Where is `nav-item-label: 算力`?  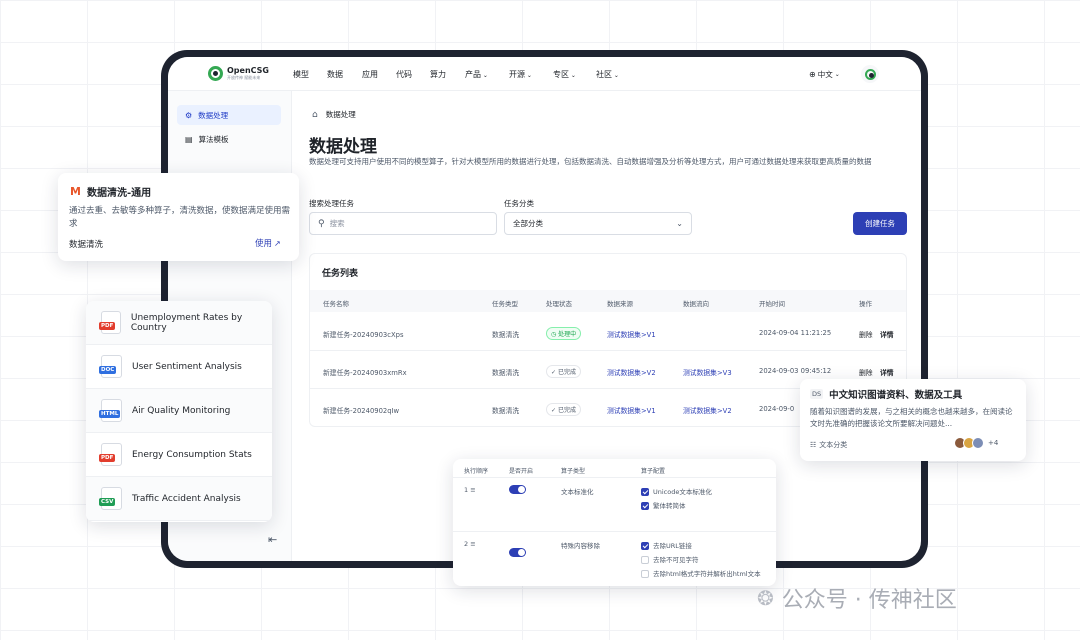
nav-item-label: 算力 is located at coordinates (438, 74).